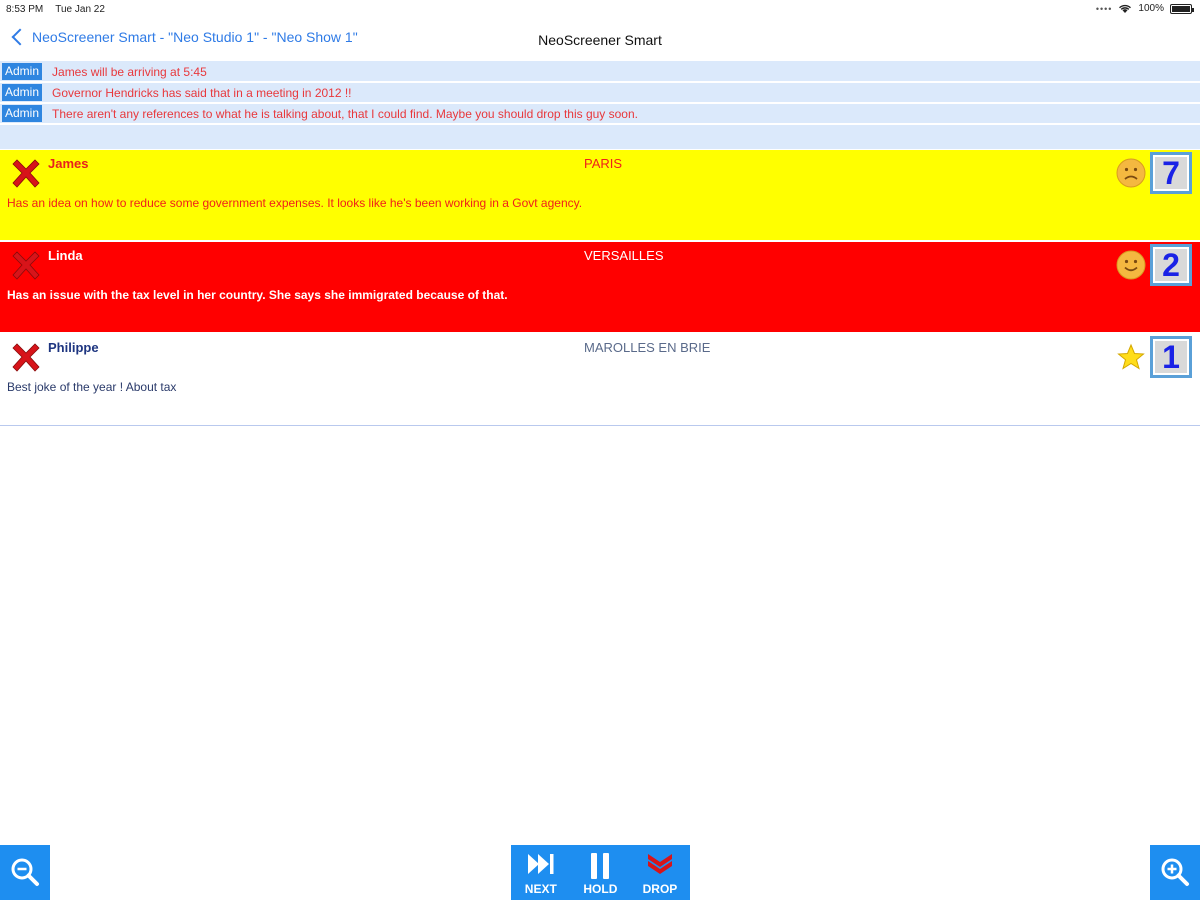 This screenshot has width=1200, height=900. What do you see at coordinates (1125, 8) in the screenshot?
I see `wifi-icon` at bounding box center [1125, 8].